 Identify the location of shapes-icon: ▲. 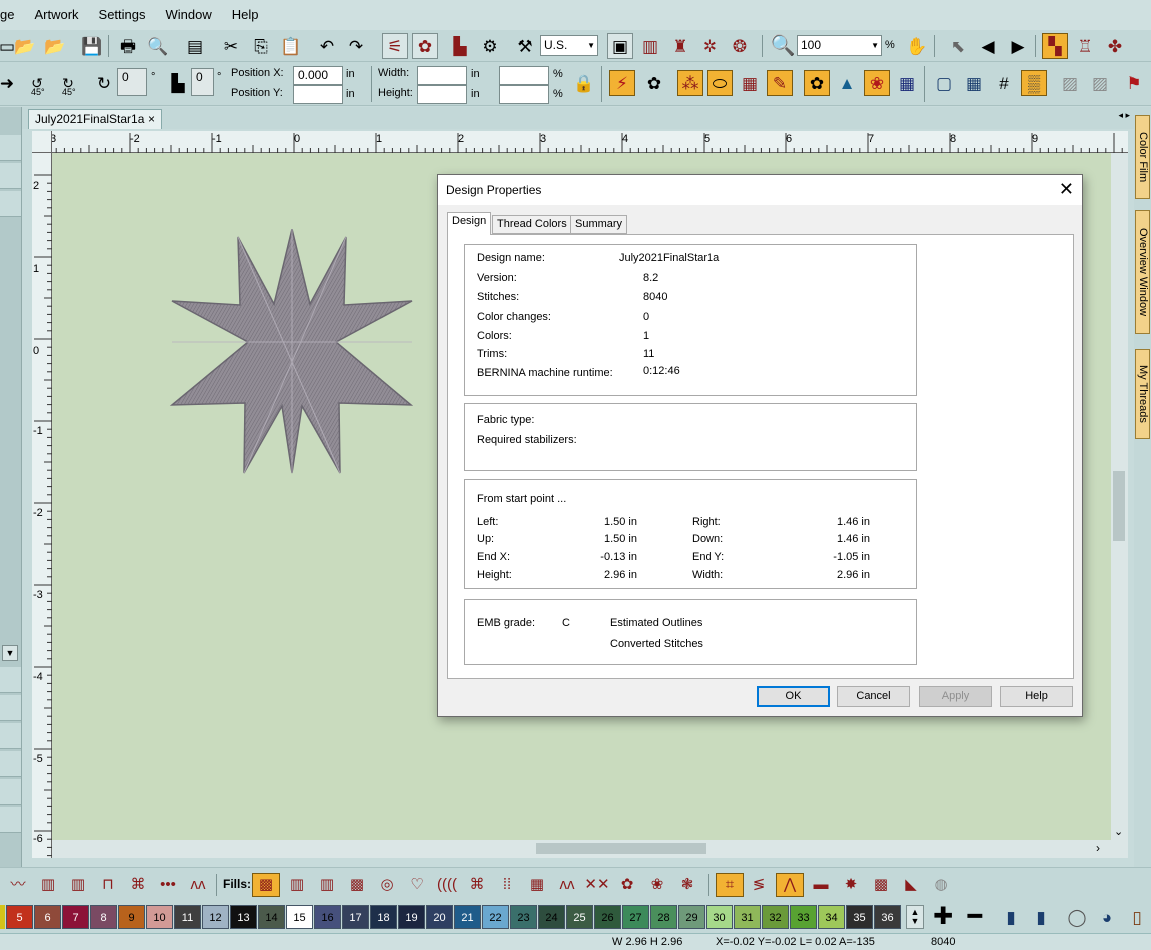
(847, 83).